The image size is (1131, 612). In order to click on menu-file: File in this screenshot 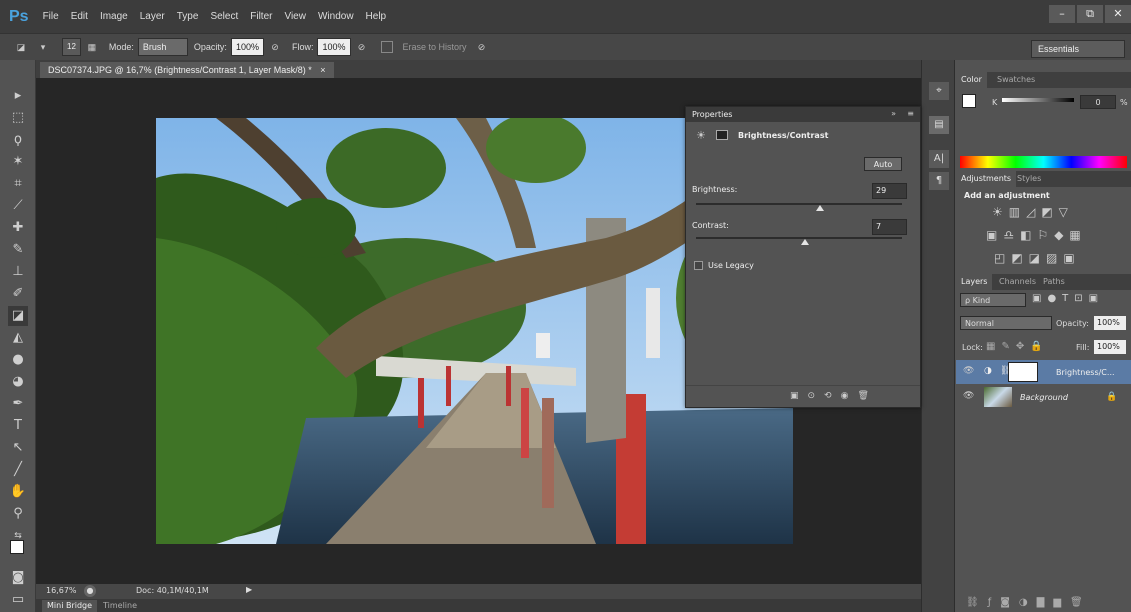, I will do `click(51, 16)`.